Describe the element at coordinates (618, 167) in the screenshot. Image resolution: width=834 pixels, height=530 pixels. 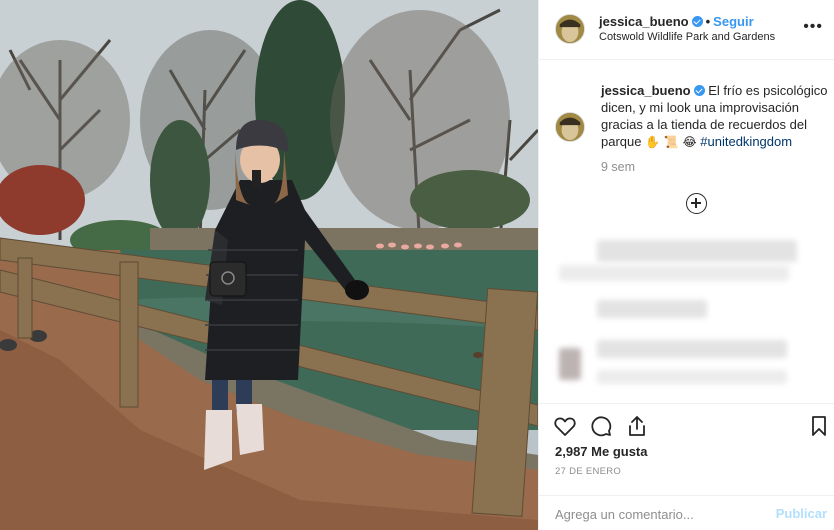
I see `post-time-ago: 9 sem` at that location.